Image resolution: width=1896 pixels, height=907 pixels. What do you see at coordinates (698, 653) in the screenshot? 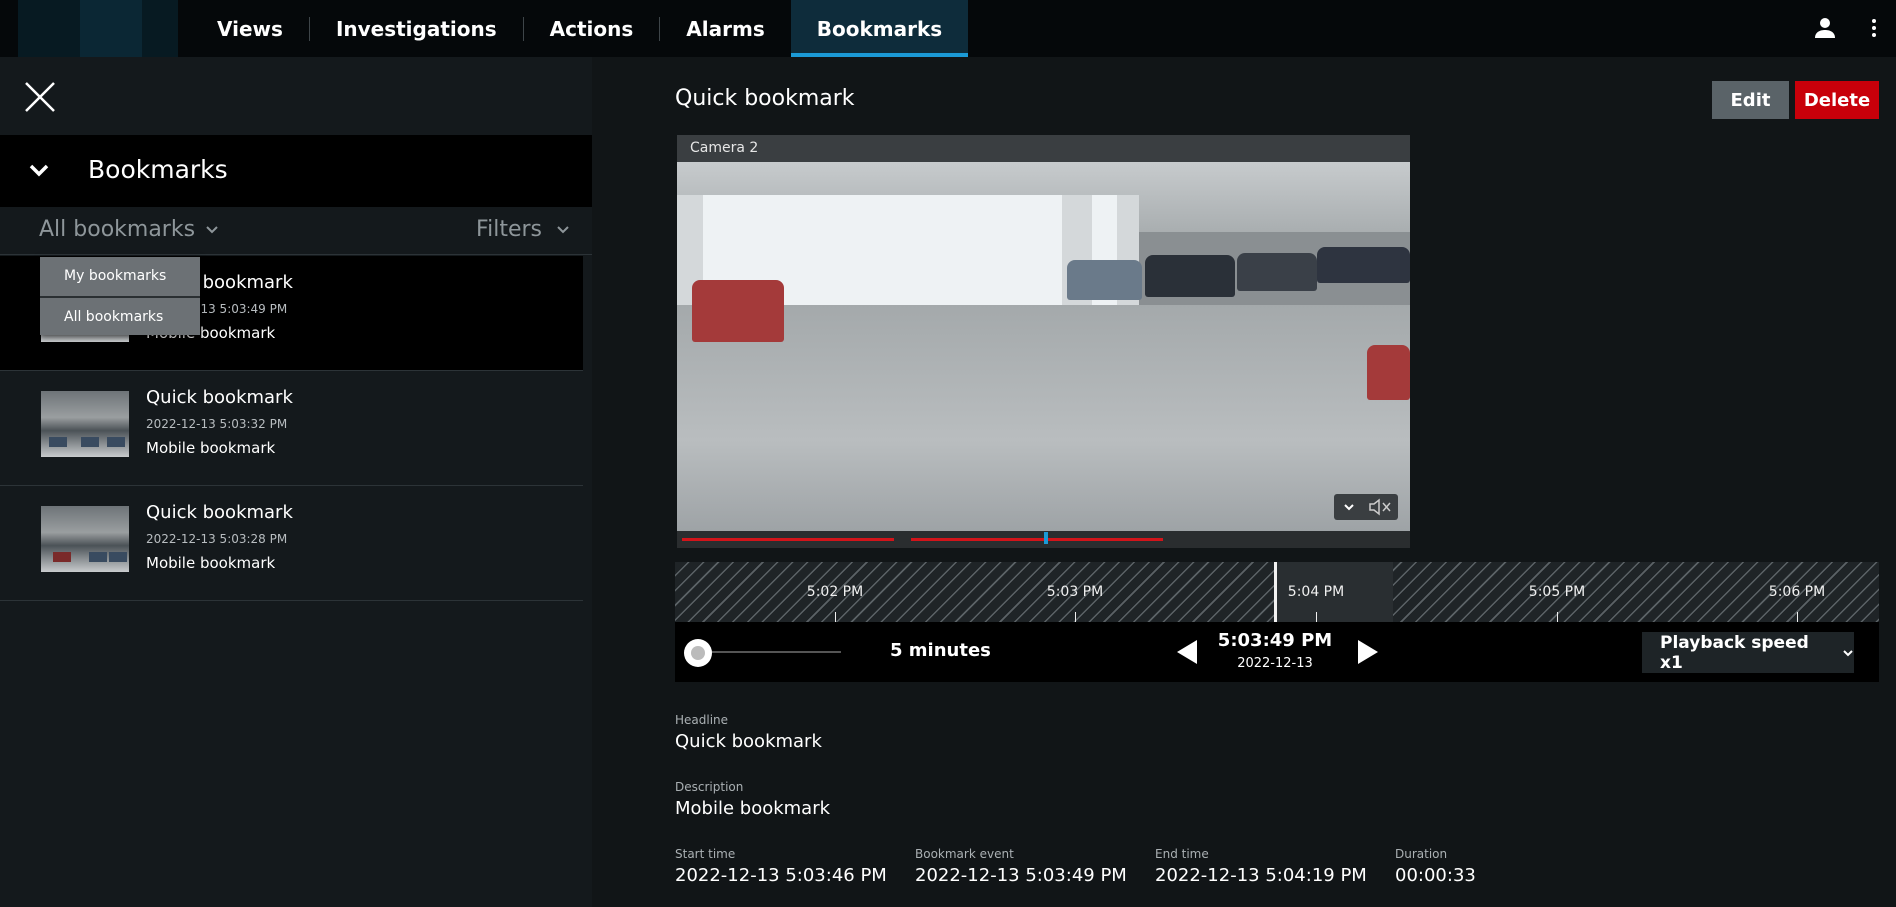
I see `timespan-slider-handle` at bounding box center [698, 653].